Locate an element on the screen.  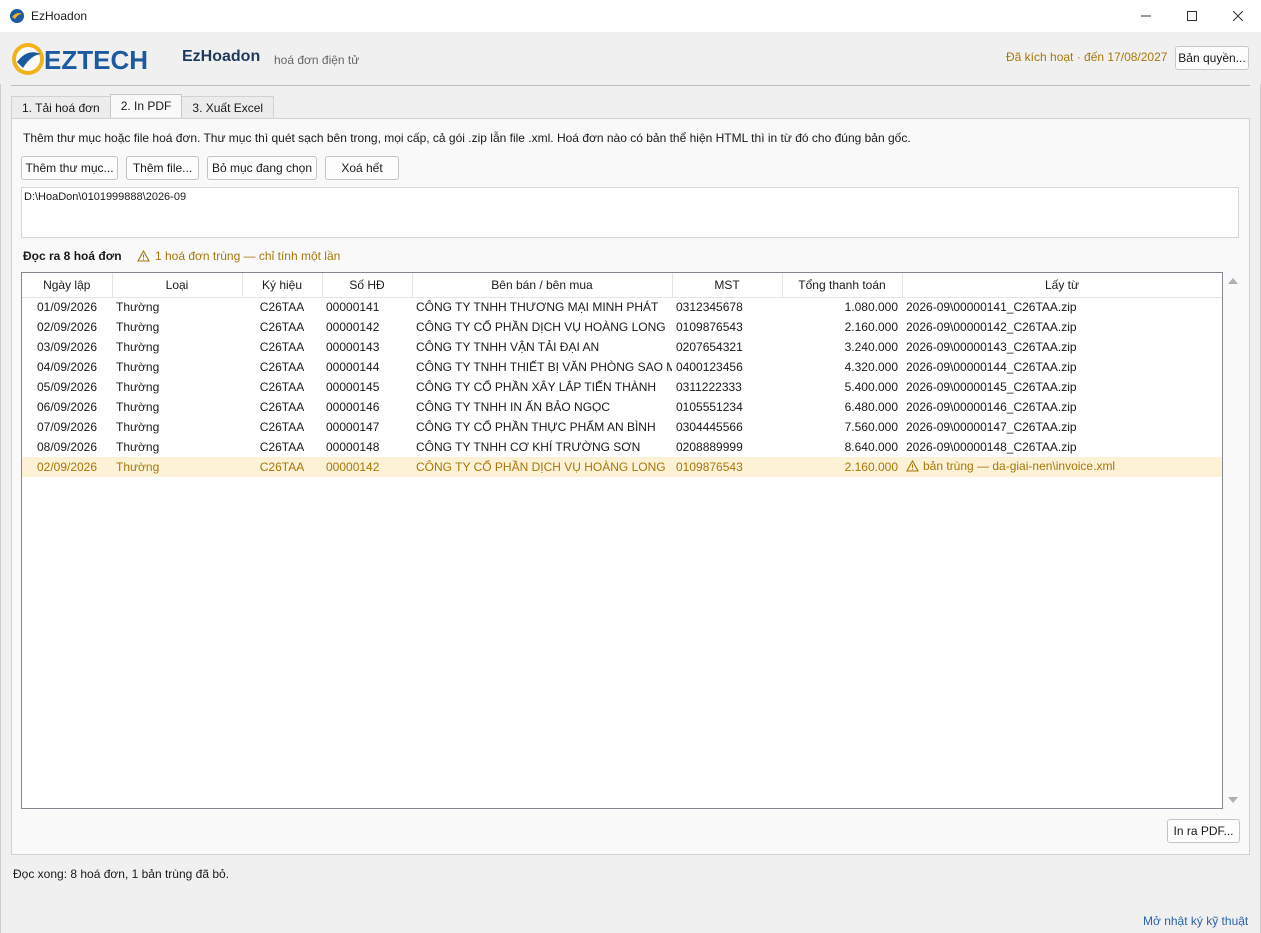
column-header-symbol: Ký hiệu is located at coordinates (282, 285).